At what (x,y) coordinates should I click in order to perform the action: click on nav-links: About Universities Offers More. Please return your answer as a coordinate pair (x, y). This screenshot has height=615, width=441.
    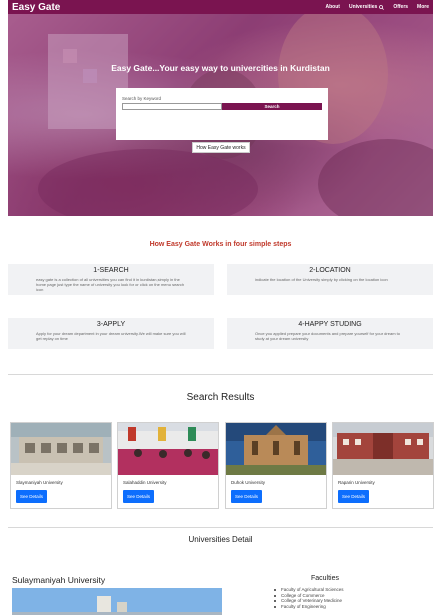
    Looking at the image, I should click on (378, 7).